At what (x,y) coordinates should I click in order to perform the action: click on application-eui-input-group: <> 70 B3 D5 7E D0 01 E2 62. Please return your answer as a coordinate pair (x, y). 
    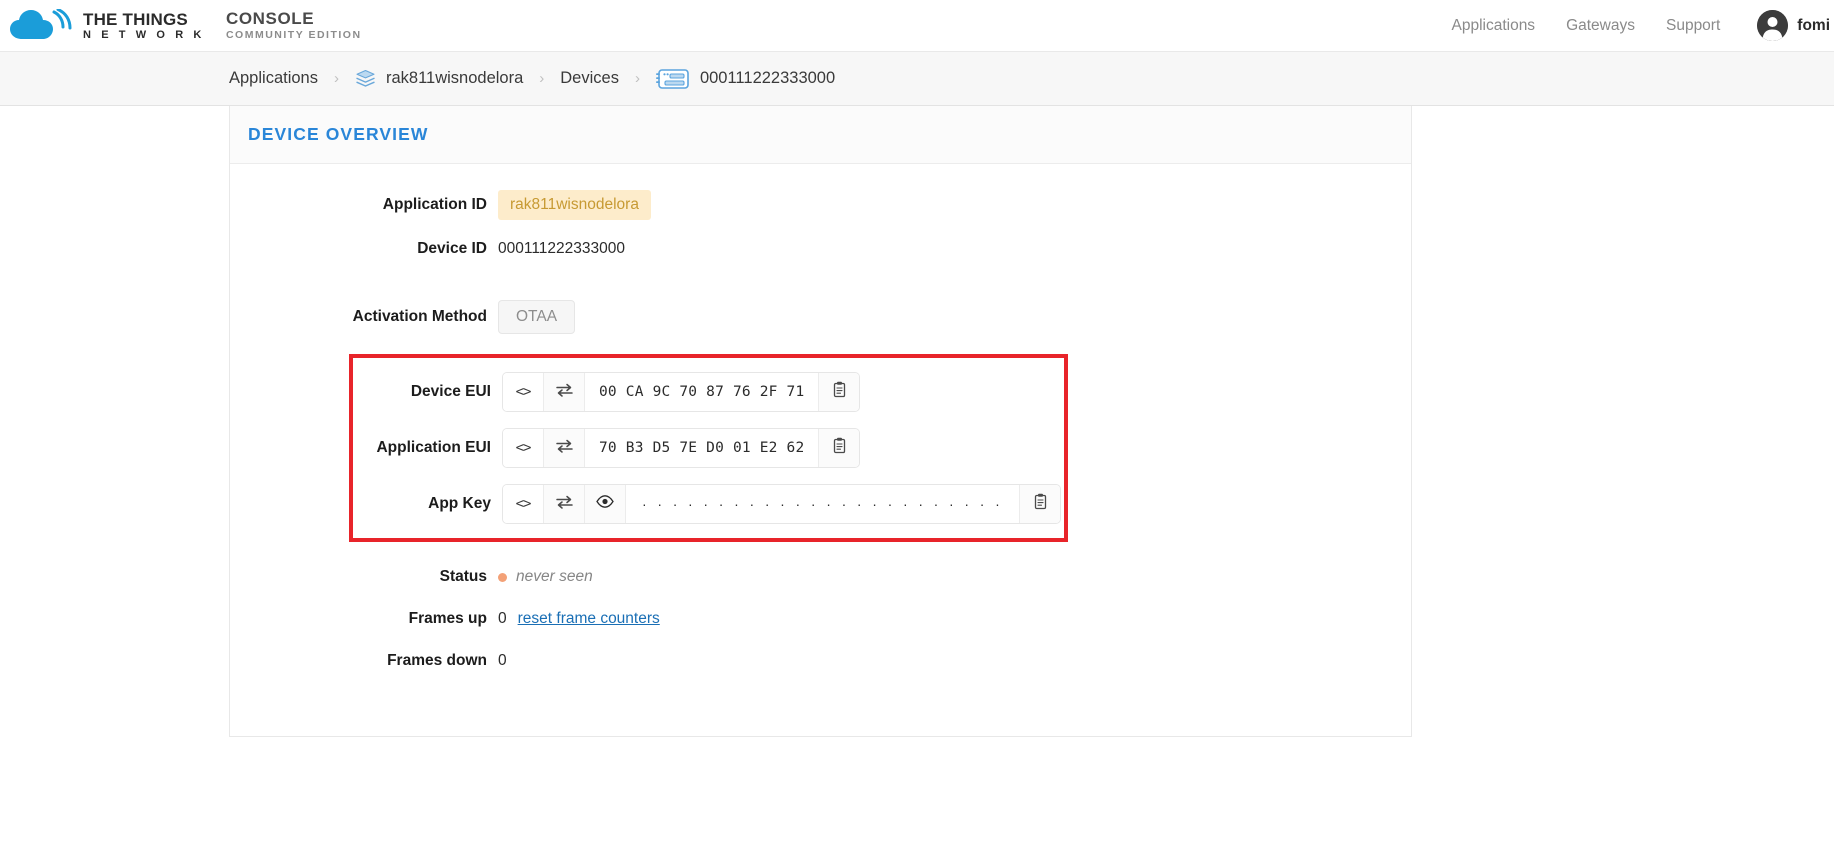
    Looking at the image, I should click on (681, 448).